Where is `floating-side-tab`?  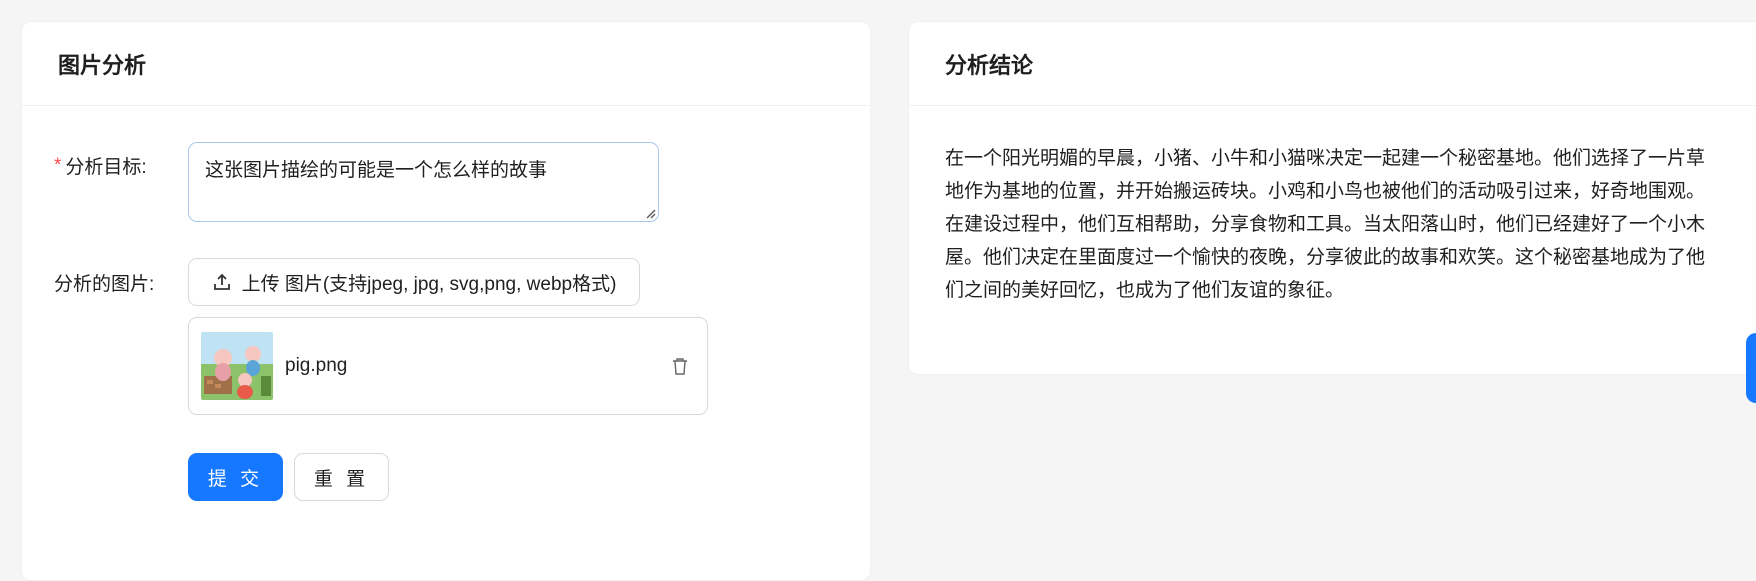 floating-side-tab is located at coordinates (1751, 368).